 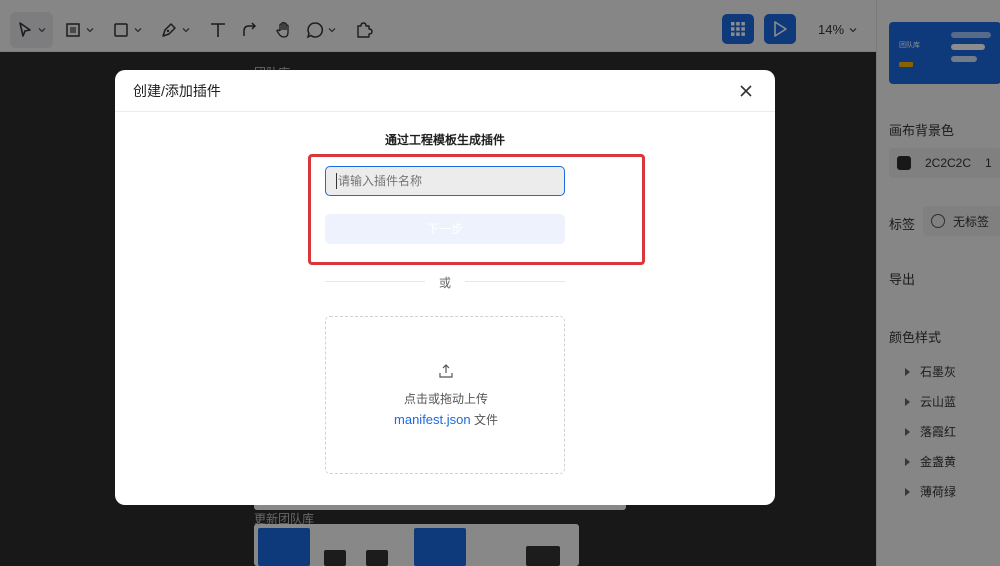 What do you see at coordinates (485, 420) in the screenshot?
I see `file-suffix: 文件` at bounding box center [485, 420].